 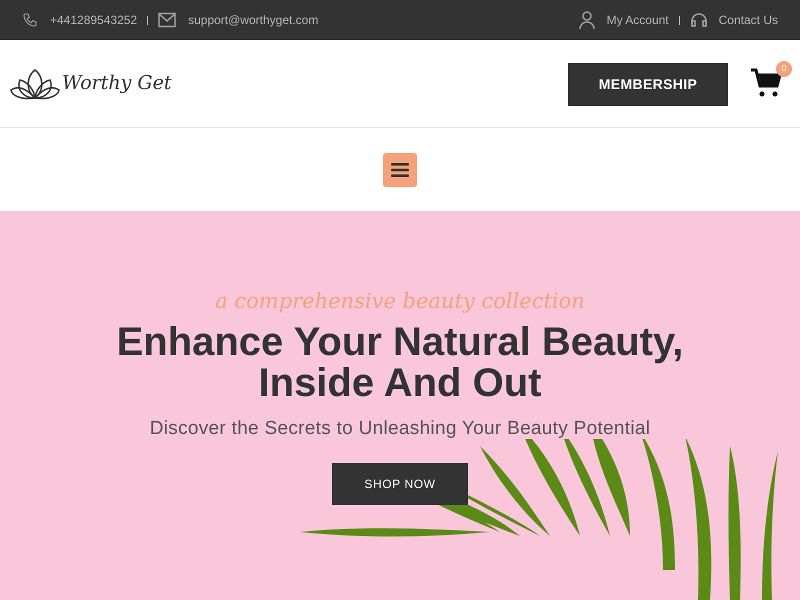 I want to click on shop-now-button: SHOP NOW, so click(x=400, y=483).